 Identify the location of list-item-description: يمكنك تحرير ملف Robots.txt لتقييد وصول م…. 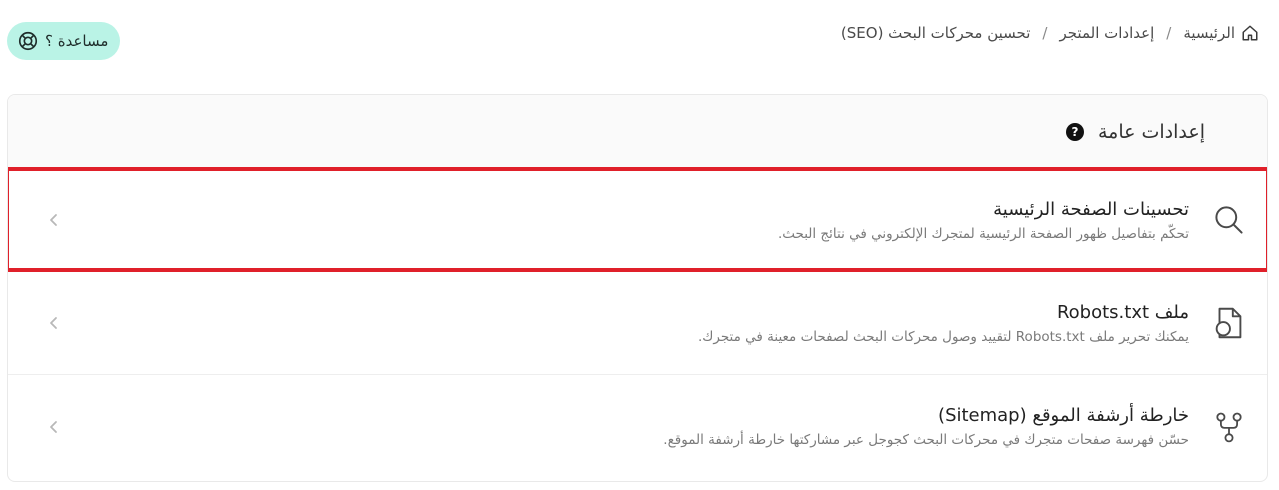
(943, 336).